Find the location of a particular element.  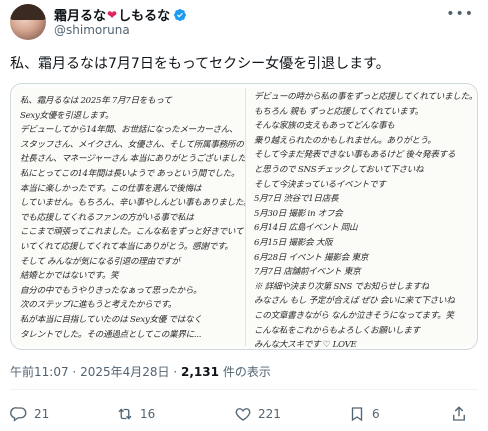

letter-right-line: 6月15日 撮影会 大阪 is located at coordinates (293, 242).